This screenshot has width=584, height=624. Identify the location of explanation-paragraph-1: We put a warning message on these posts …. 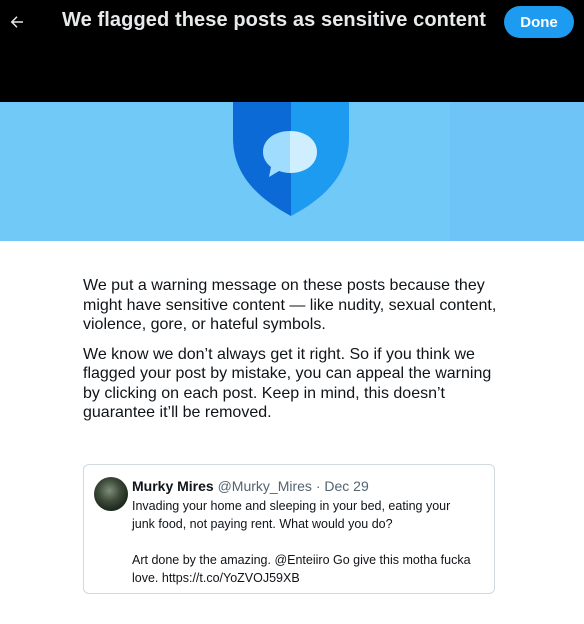
(290, 305).